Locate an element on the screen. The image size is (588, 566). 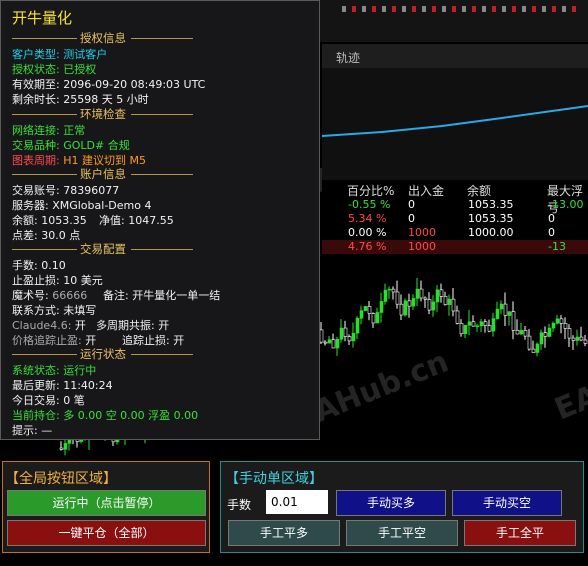
stats-row: 5.34 % 0 1053.35 0 is located at coordinates (455, 219).